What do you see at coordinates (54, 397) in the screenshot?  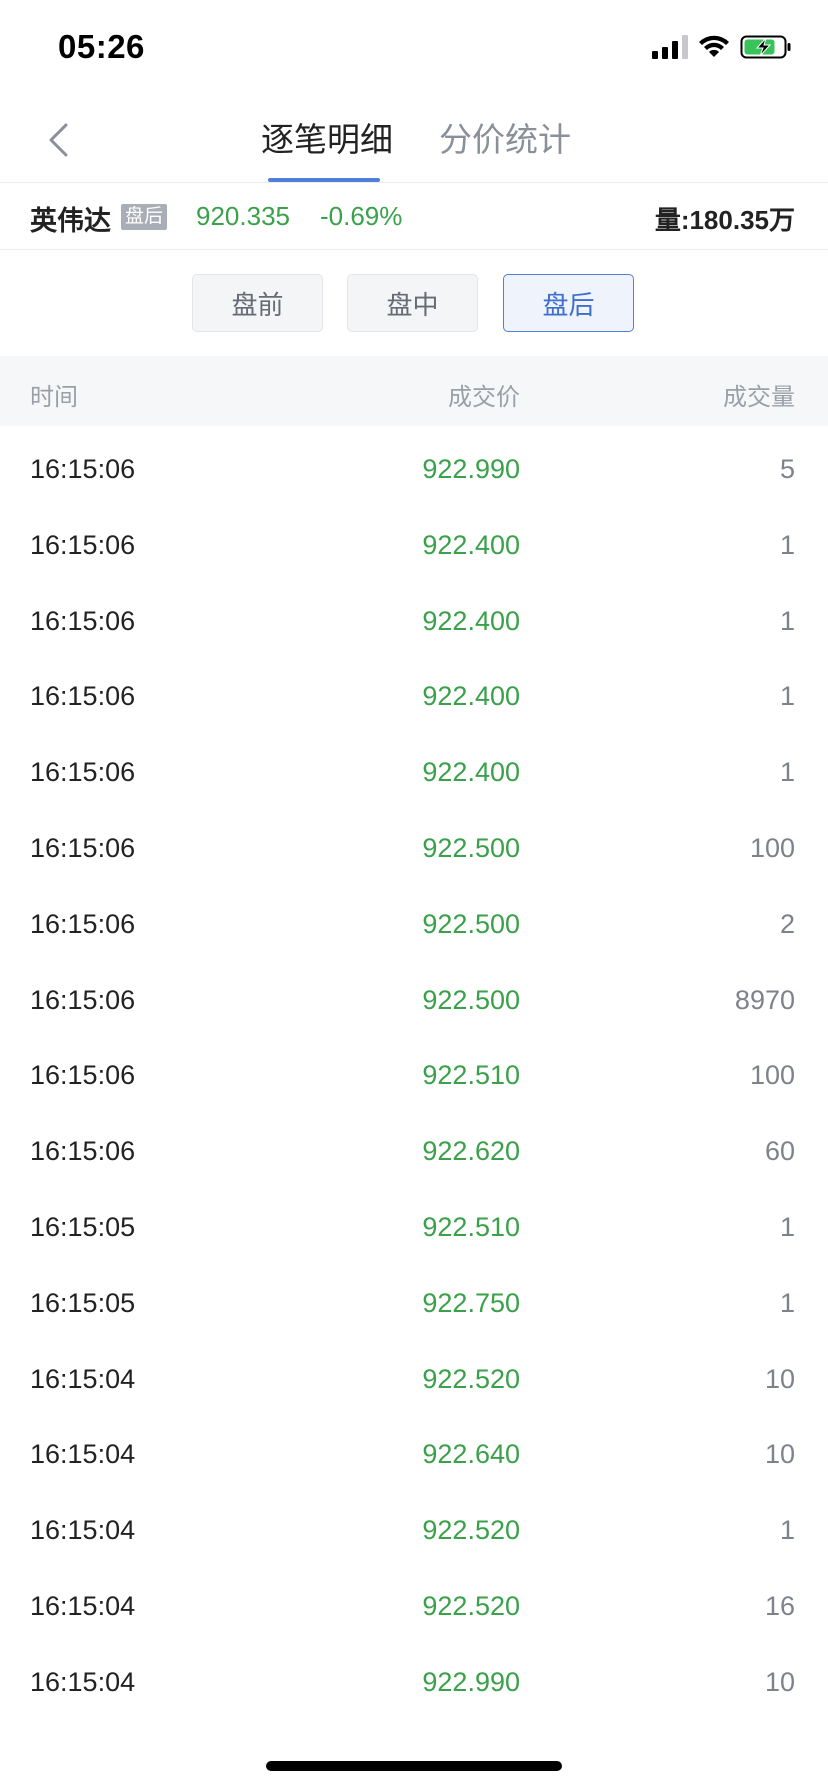 I see `column-header-time: 时间` at bounding box center [54, 397].